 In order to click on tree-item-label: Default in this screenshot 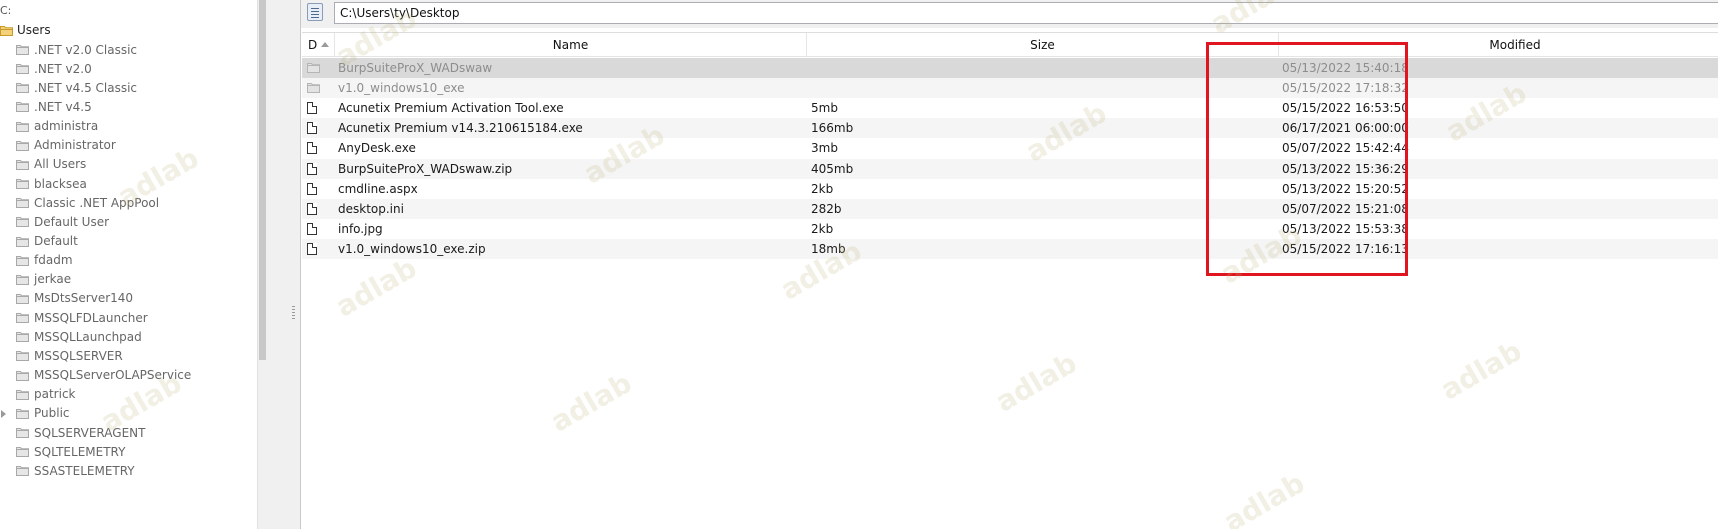, I will do `click(56, 241)`.